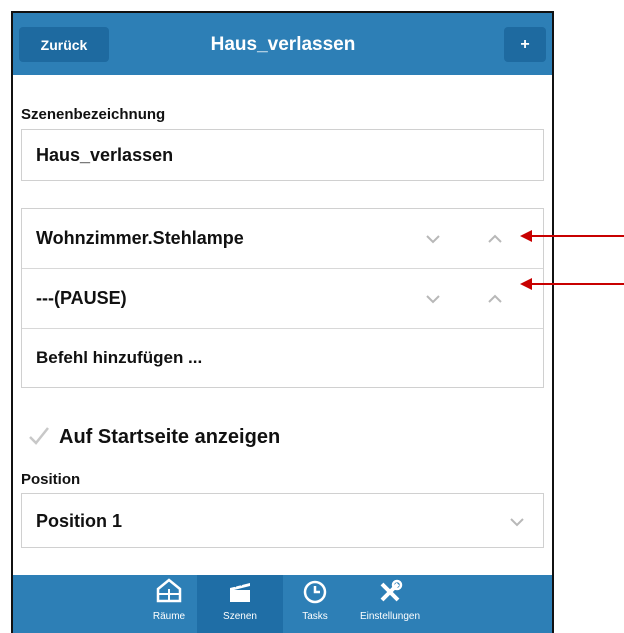 The image size is (624, 633). I want to click on tab-tasks-label: Tasks, so click(315, 616).